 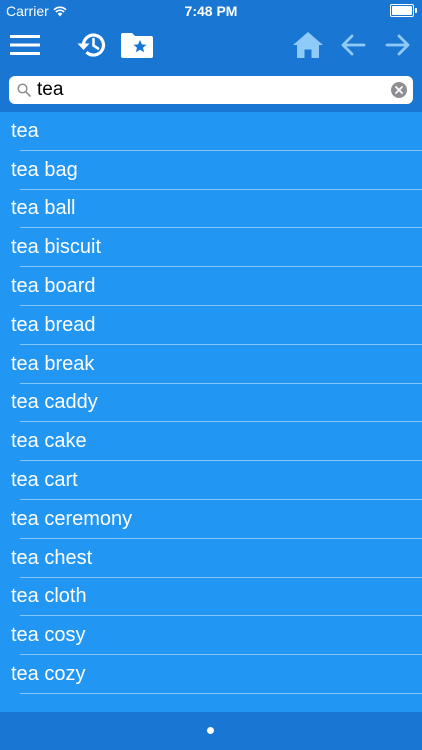 I want to click on list-item: tea cake, so click(x=211, y=441).